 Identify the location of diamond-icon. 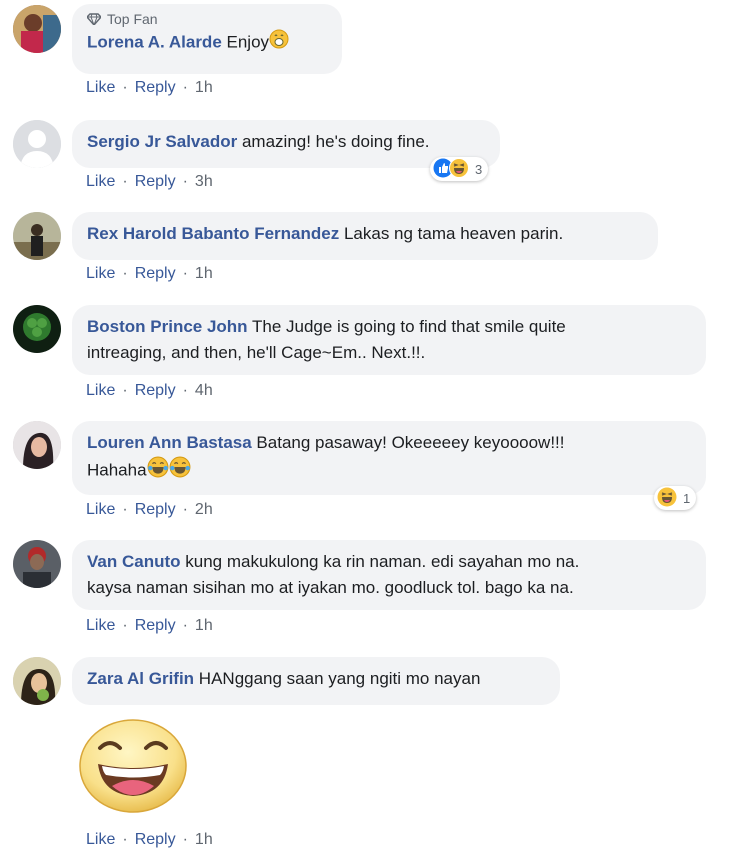
(94, 19).